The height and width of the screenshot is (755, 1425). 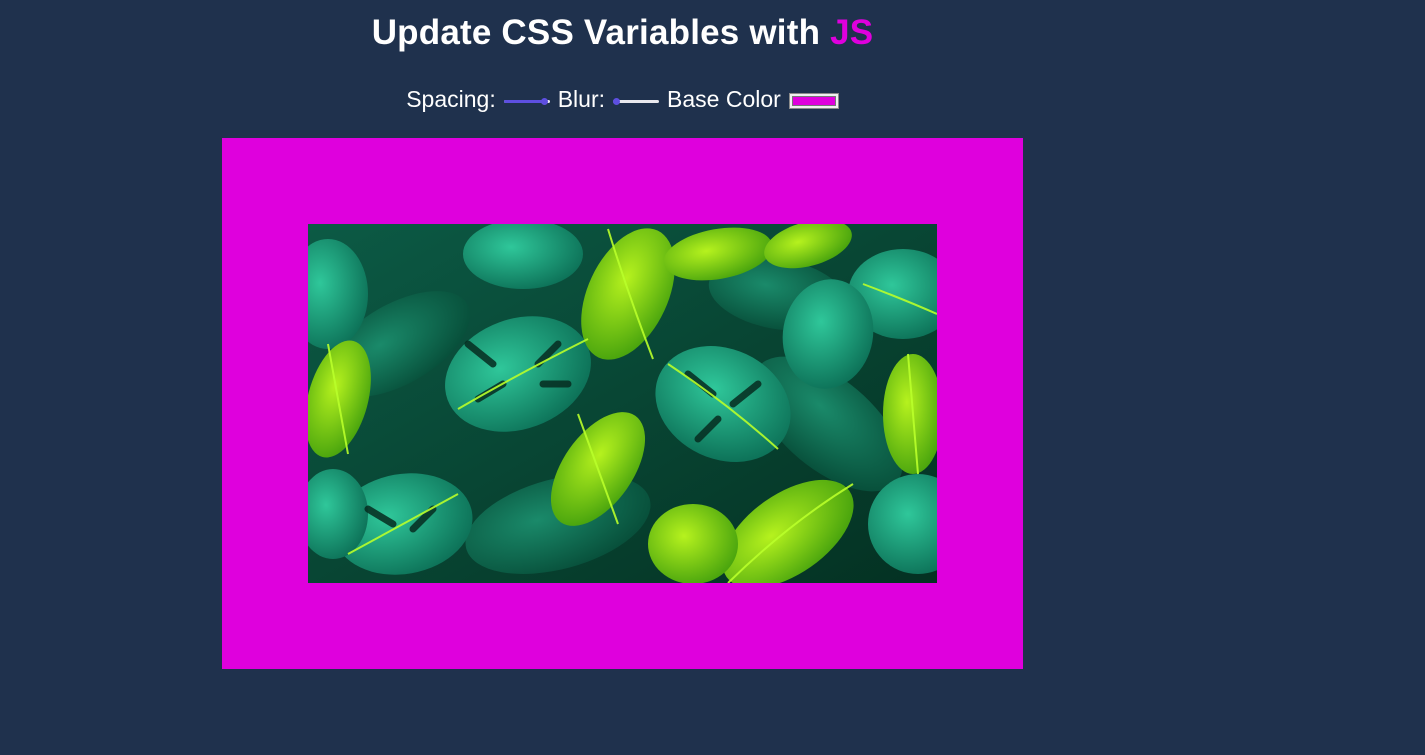 What do you see at coordinates (852, 32) in the screenshot?
I see `page-title-highlight: JS` at bounding box center [852, 32].